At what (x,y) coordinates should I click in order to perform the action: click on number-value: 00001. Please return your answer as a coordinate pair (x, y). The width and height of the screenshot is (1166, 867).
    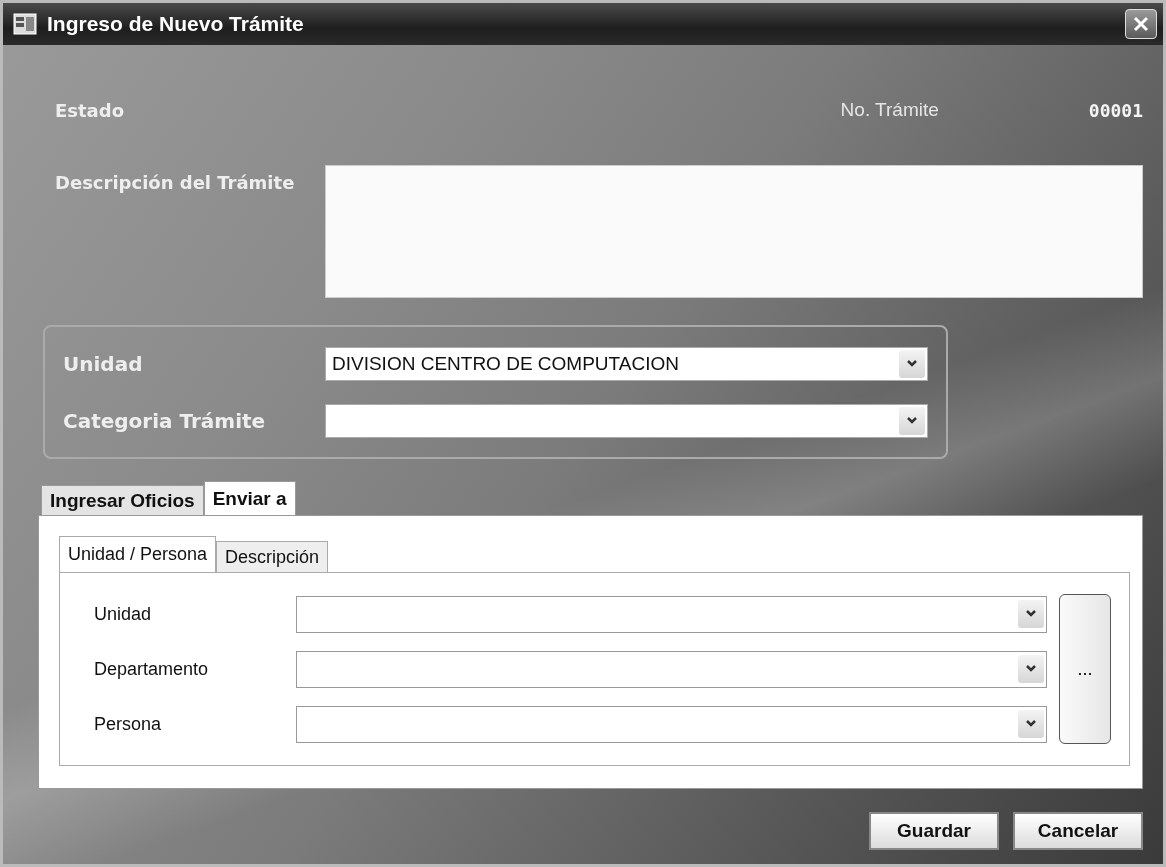
    Looking at the image, I should click on (1115, 110).